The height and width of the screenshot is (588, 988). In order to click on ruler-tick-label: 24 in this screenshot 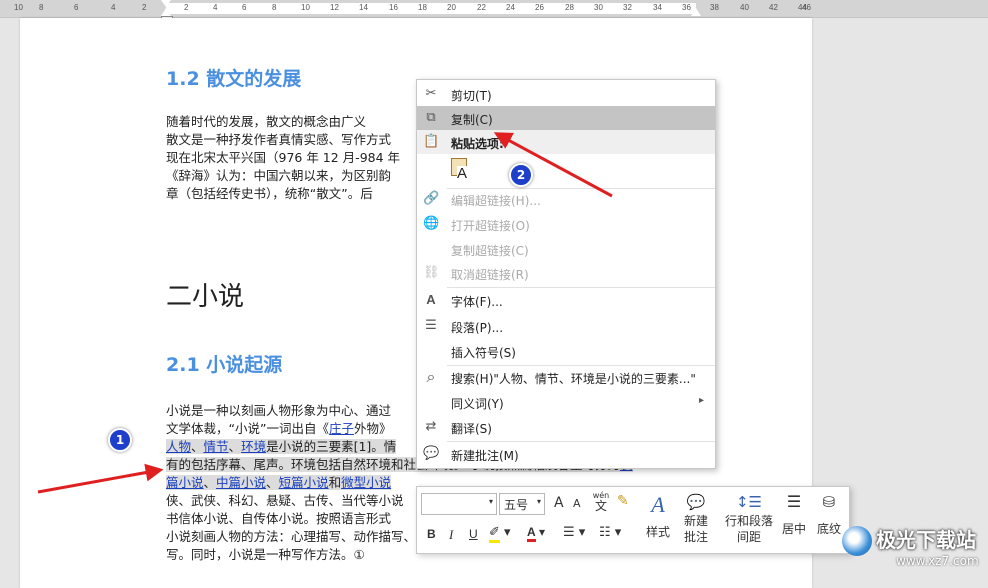, I will do `click(510, 7)`.